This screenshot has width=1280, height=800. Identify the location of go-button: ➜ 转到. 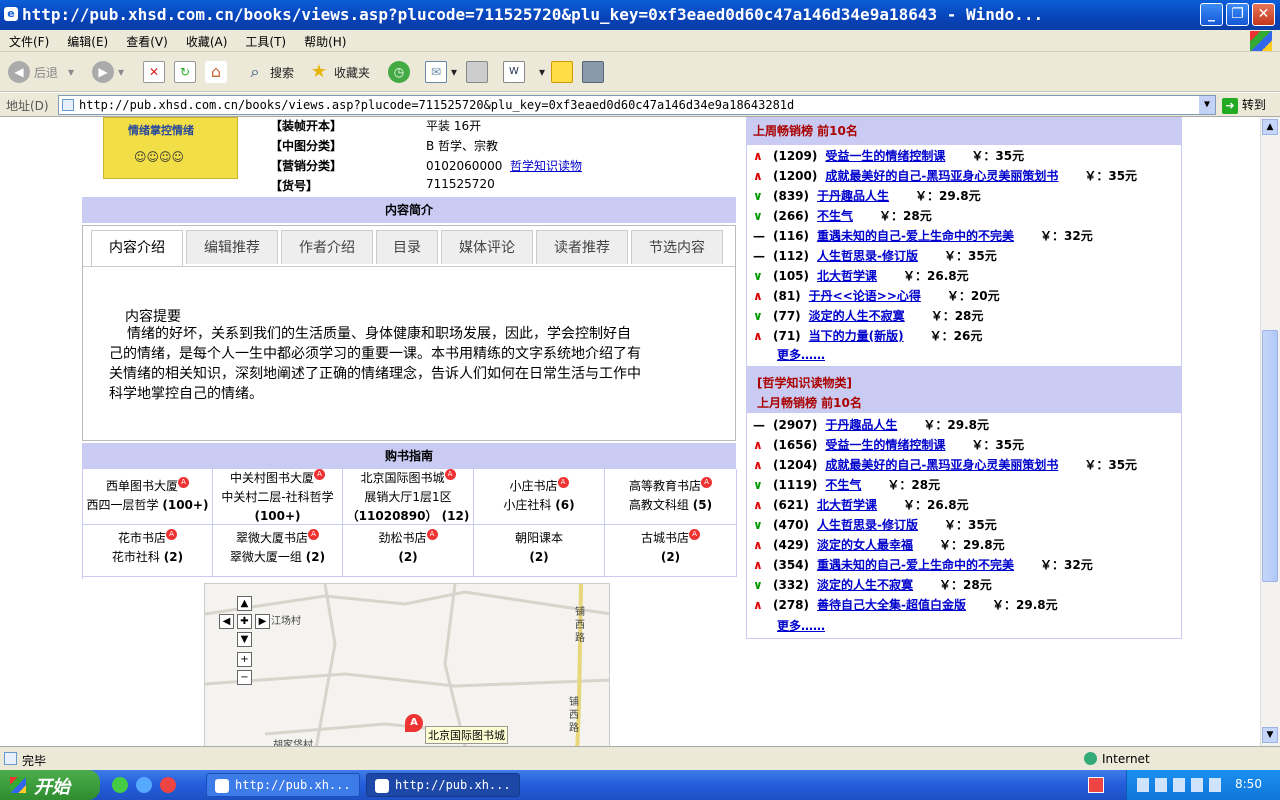
(1244, 105).